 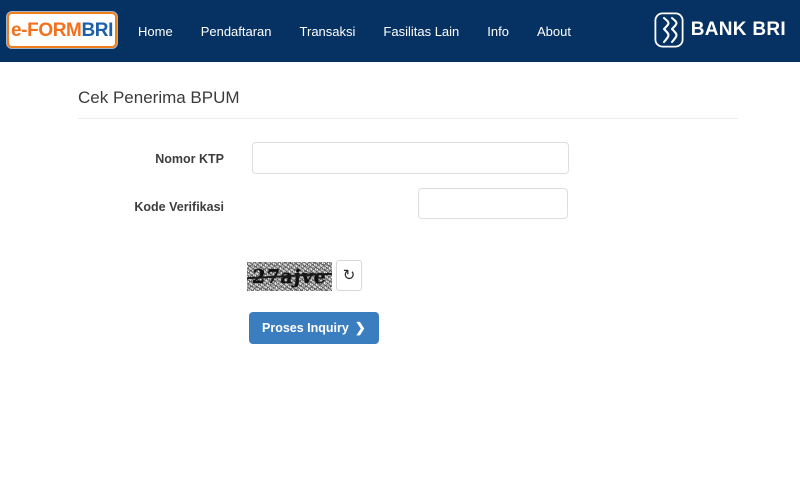 What do you see at coordinates (498, 31) in the screenshot?
I see `nav-item-info: Info` at bounding box center [498, 31].